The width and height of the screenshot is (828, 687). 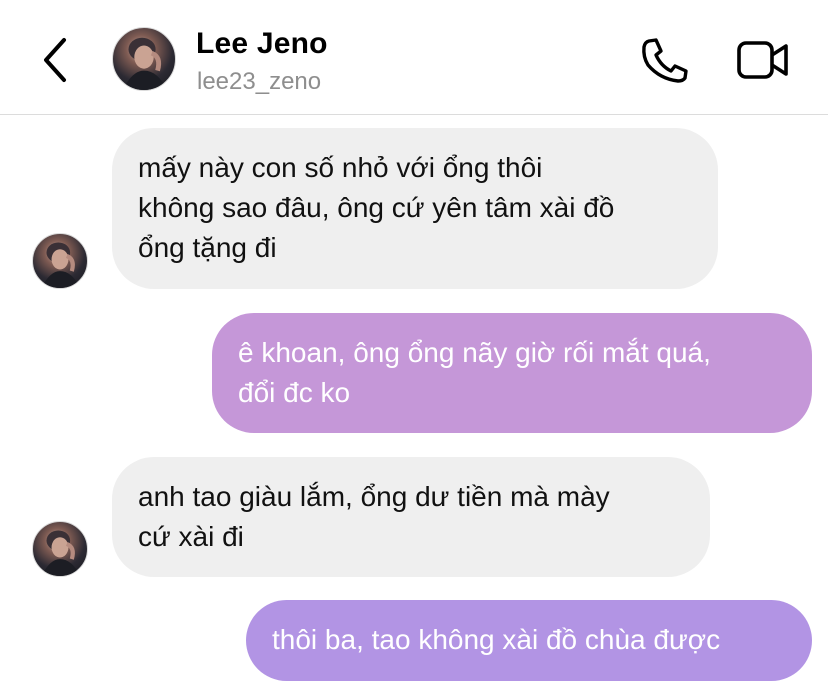 I want to click on video-camera-icon, so click(x=762, y=60).